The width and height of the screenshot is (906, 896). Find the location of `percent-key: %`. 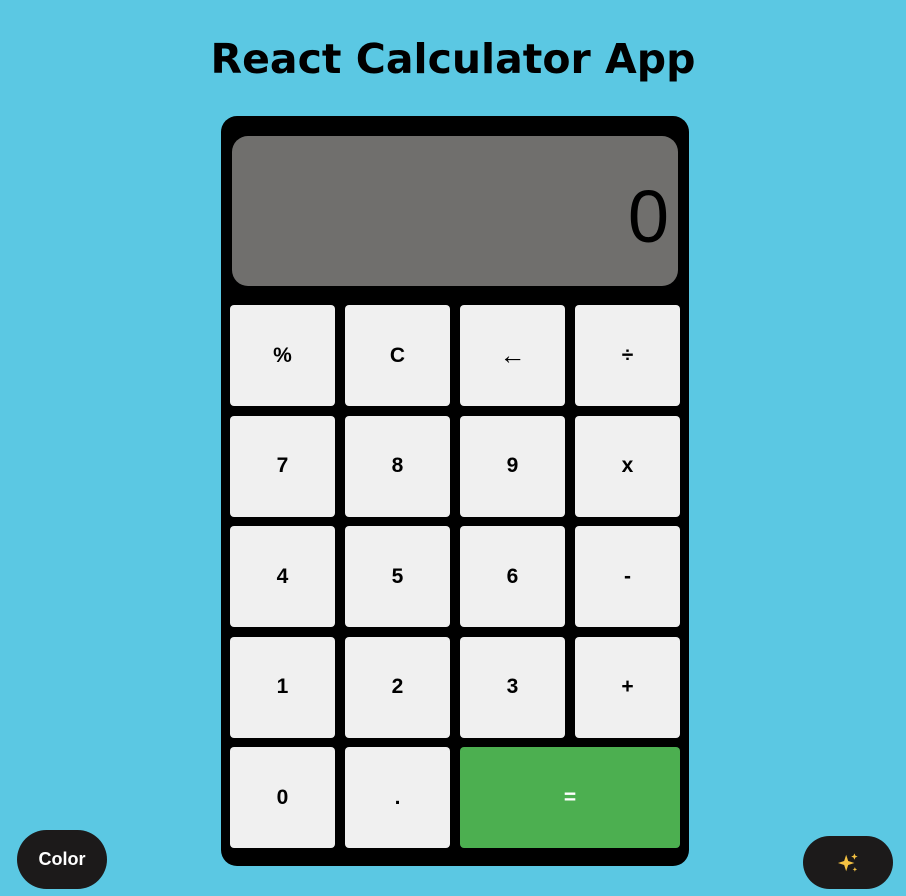

percent-key: % is located at coordinates (282, 355).